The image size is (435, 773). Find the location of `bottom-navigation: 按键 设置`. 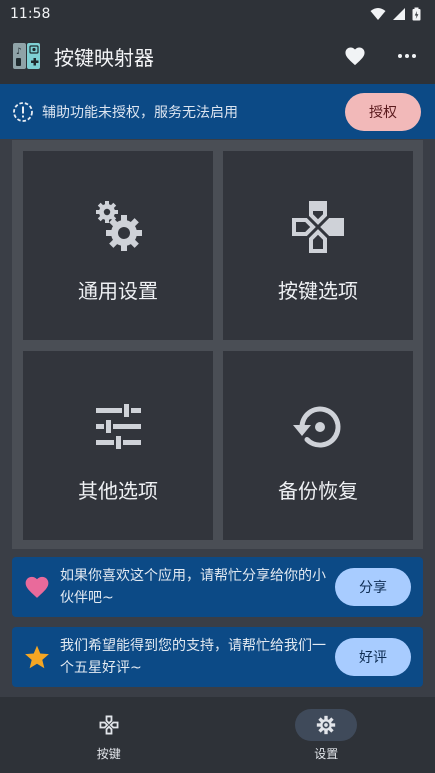

bottom-navigation: 按键 设置 is located at coordinates (217, 735).